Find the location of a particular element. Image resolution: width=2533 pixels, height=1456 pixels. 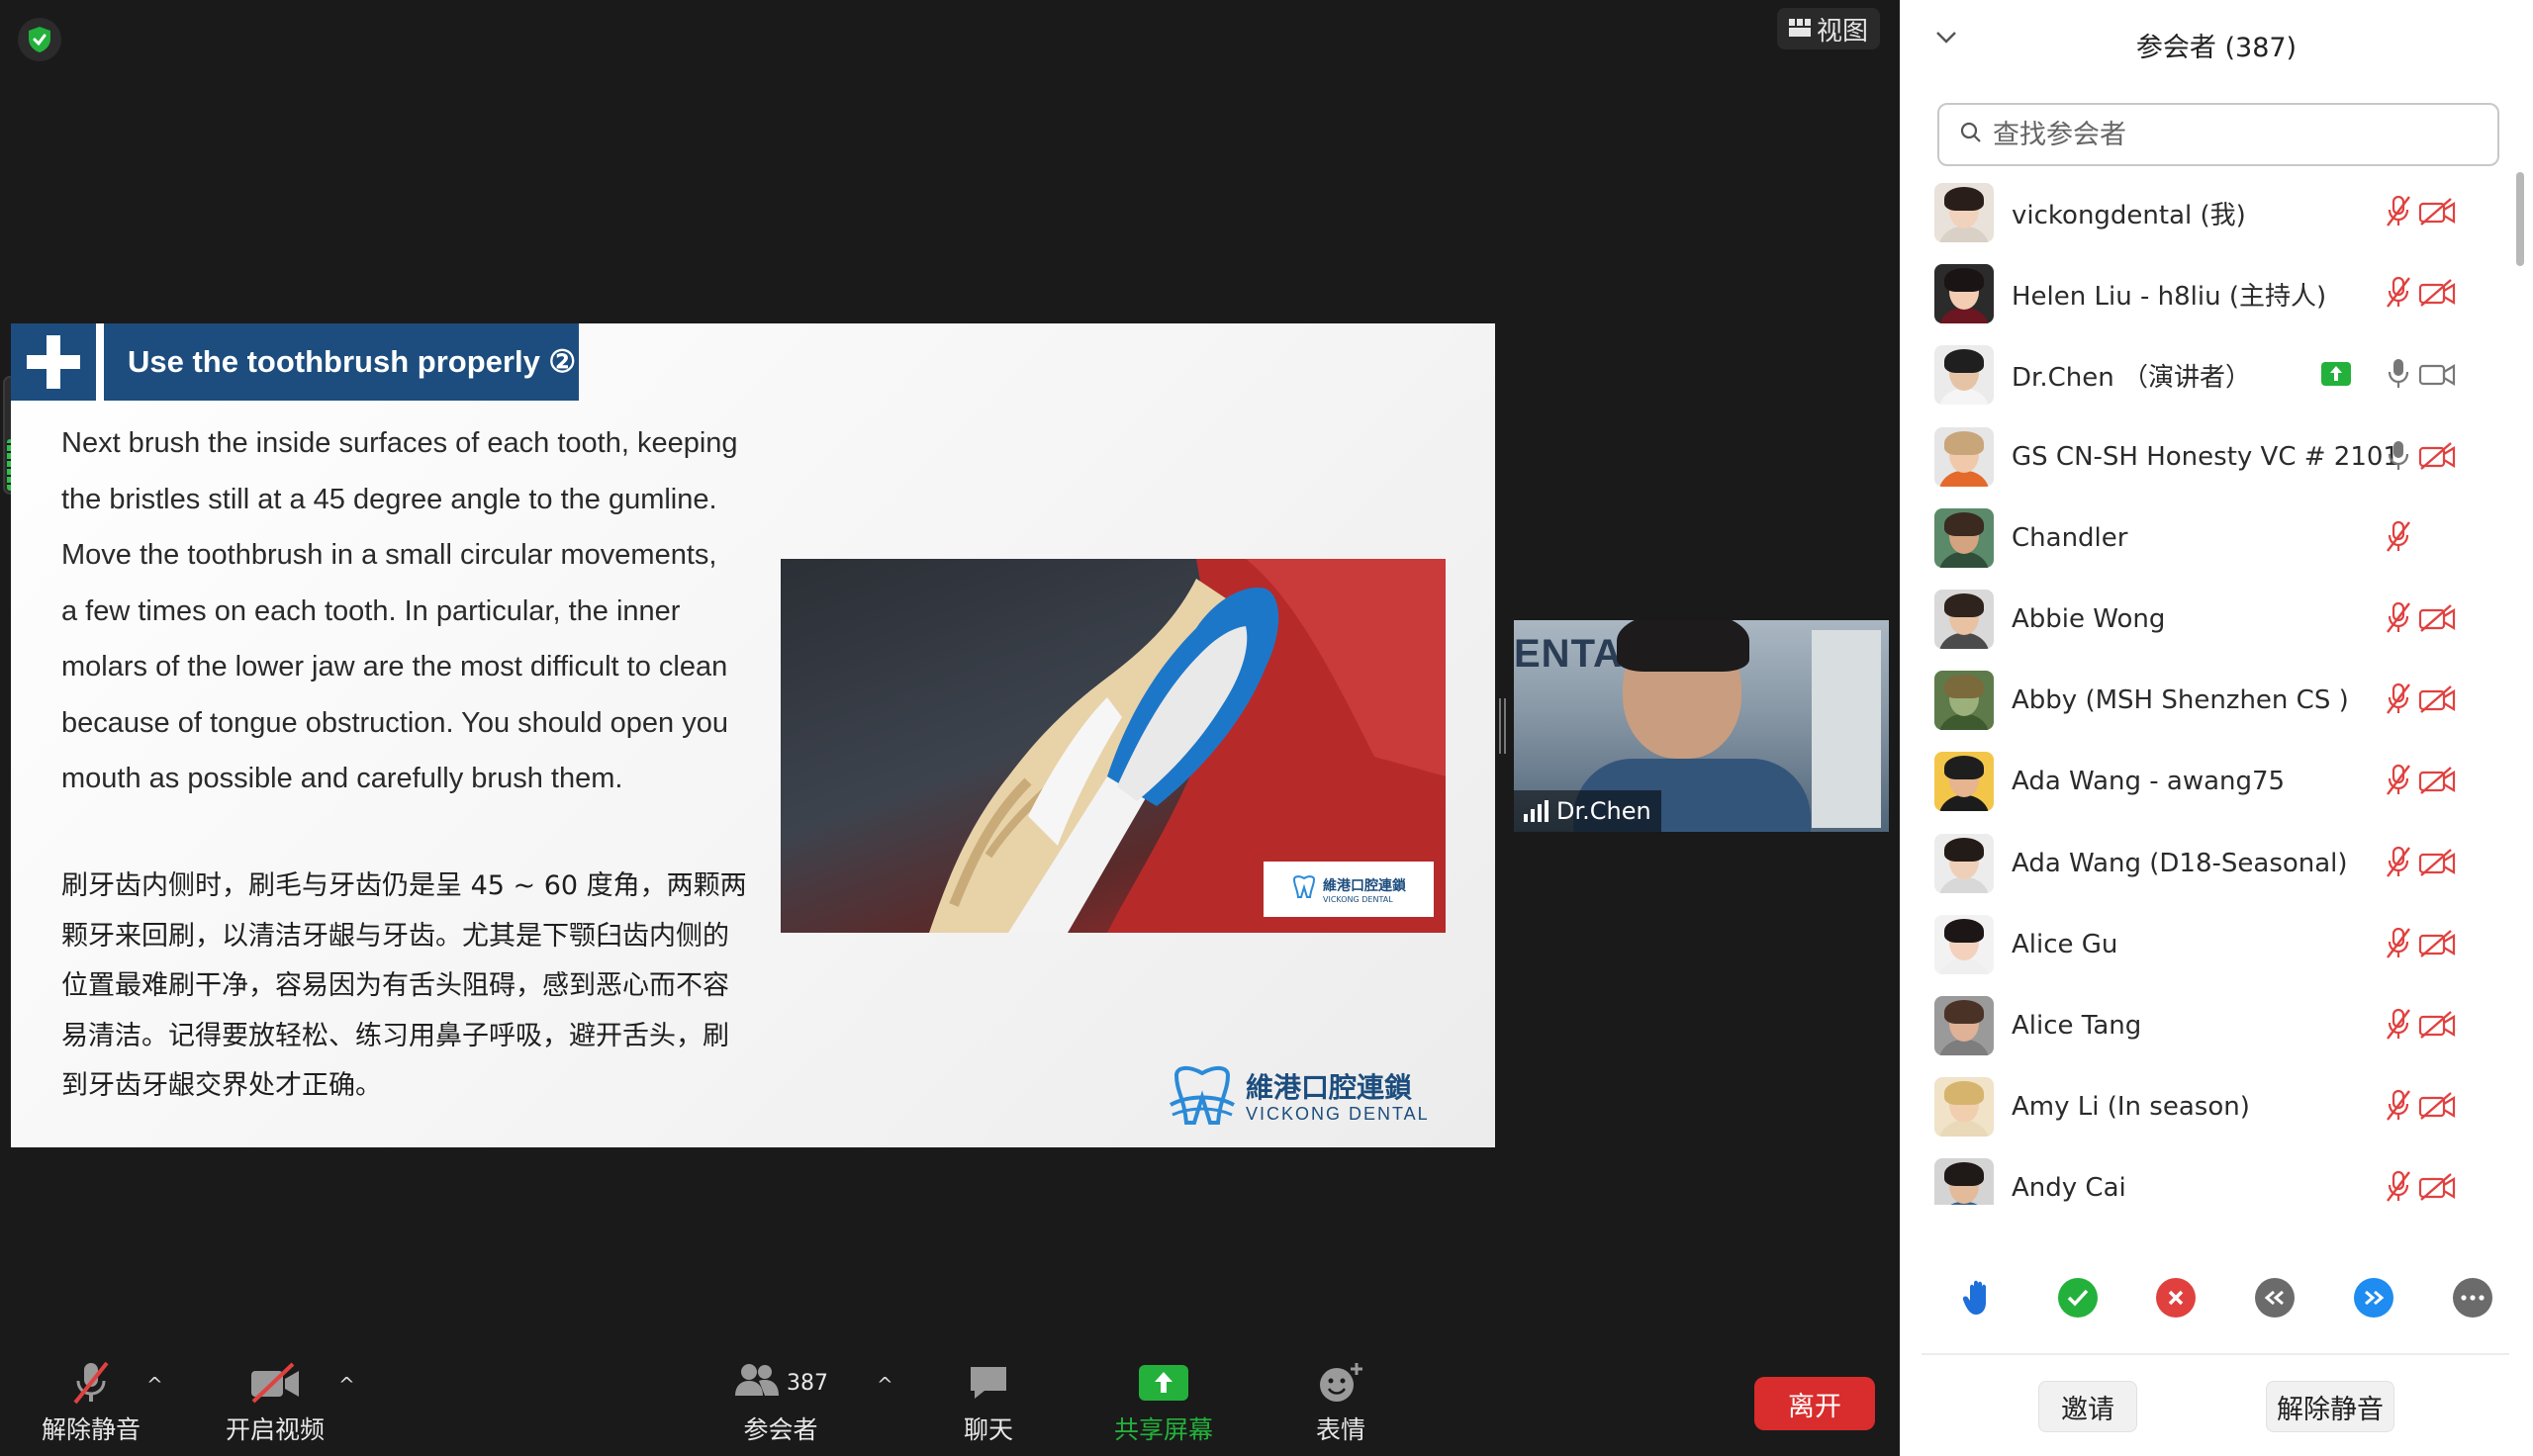

participant-search-input is located at coordinates (2230, 134).